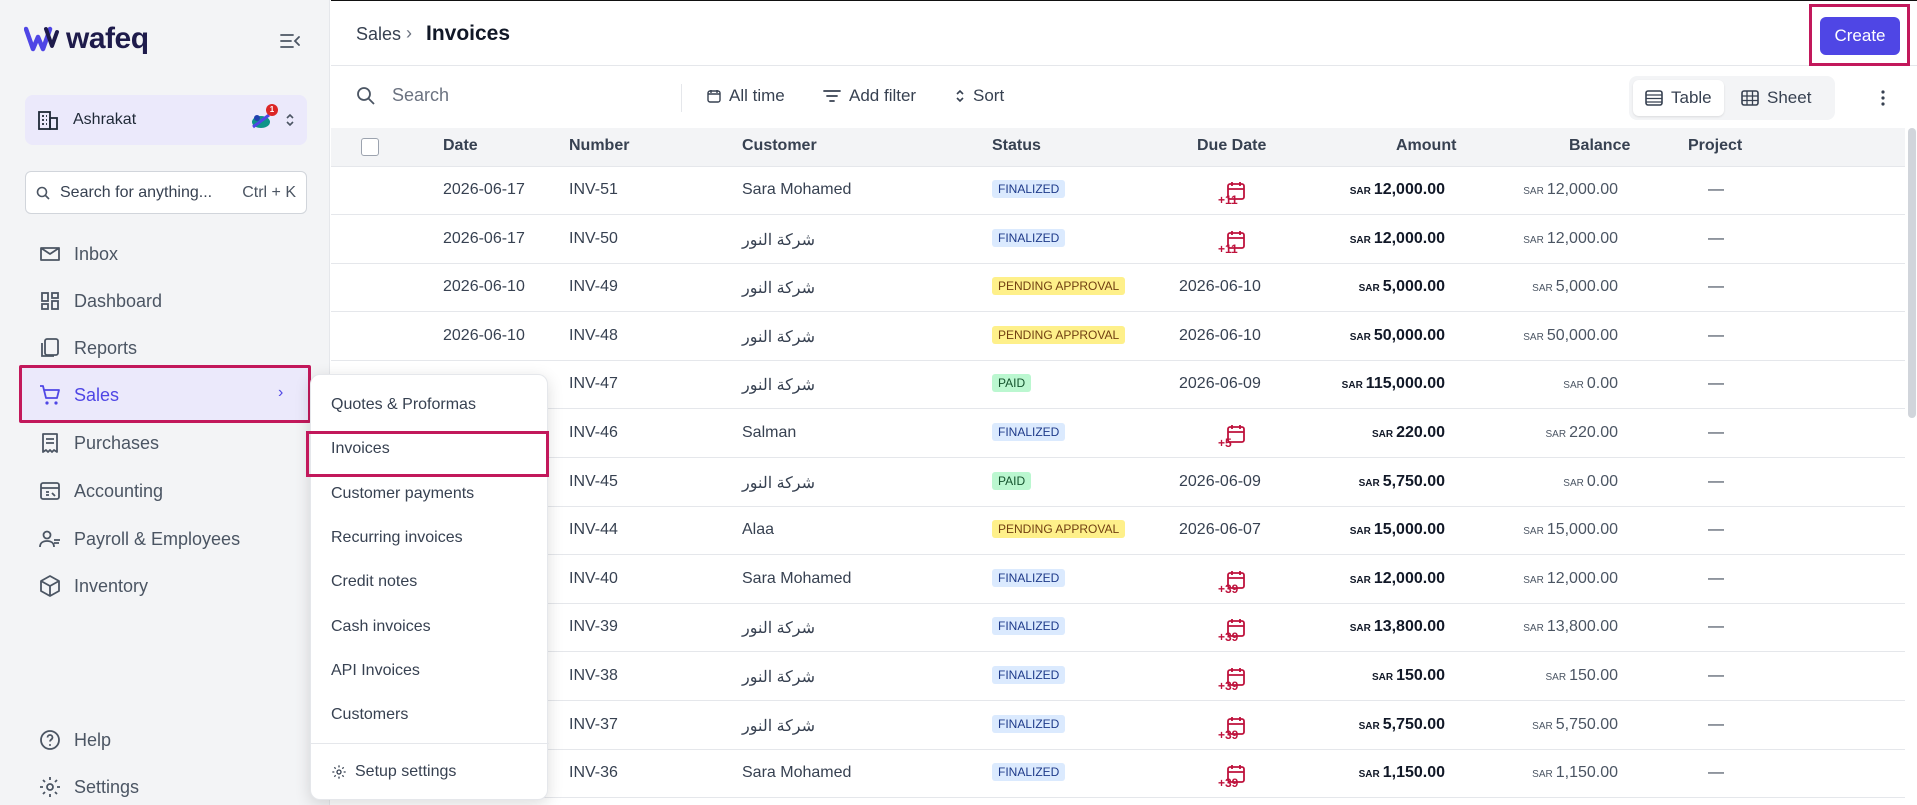  I want to click on submenu-item-customers: Customers, so click(369, 715).